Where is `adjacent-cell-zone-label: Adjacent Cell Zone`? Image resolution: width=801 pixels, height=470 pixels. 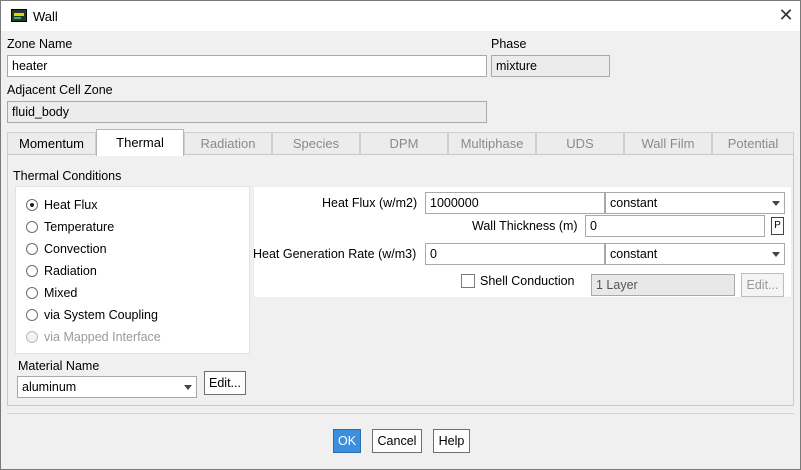 adjacent-cell-zone-label: Adjacent Cell Zone is located at coordinates (60, 90).